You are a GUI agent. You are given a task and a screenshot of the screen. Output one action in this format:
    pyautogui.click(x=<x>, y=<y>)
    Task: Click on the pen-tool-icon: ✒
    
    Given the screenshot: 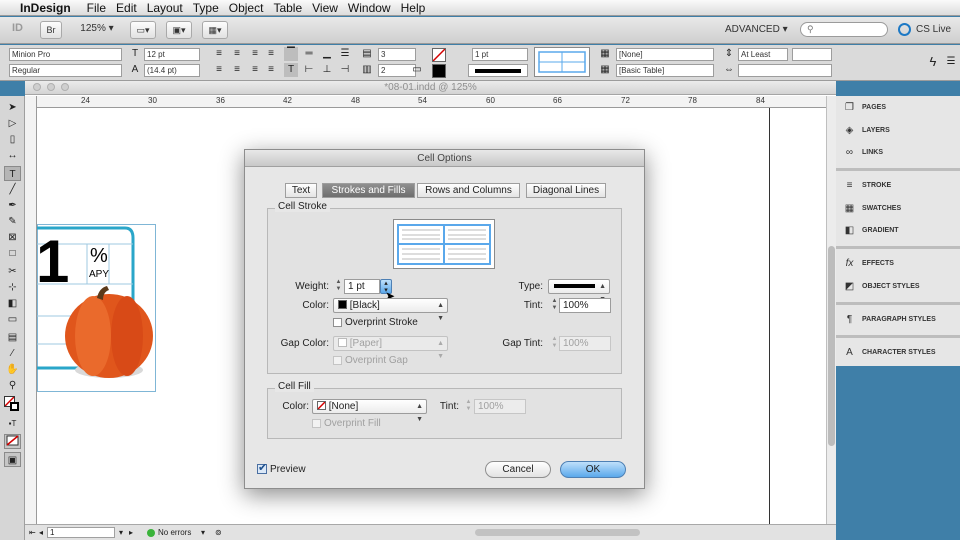 What is the action you would take?
    pyautogui.click(x=12, y=205)
    